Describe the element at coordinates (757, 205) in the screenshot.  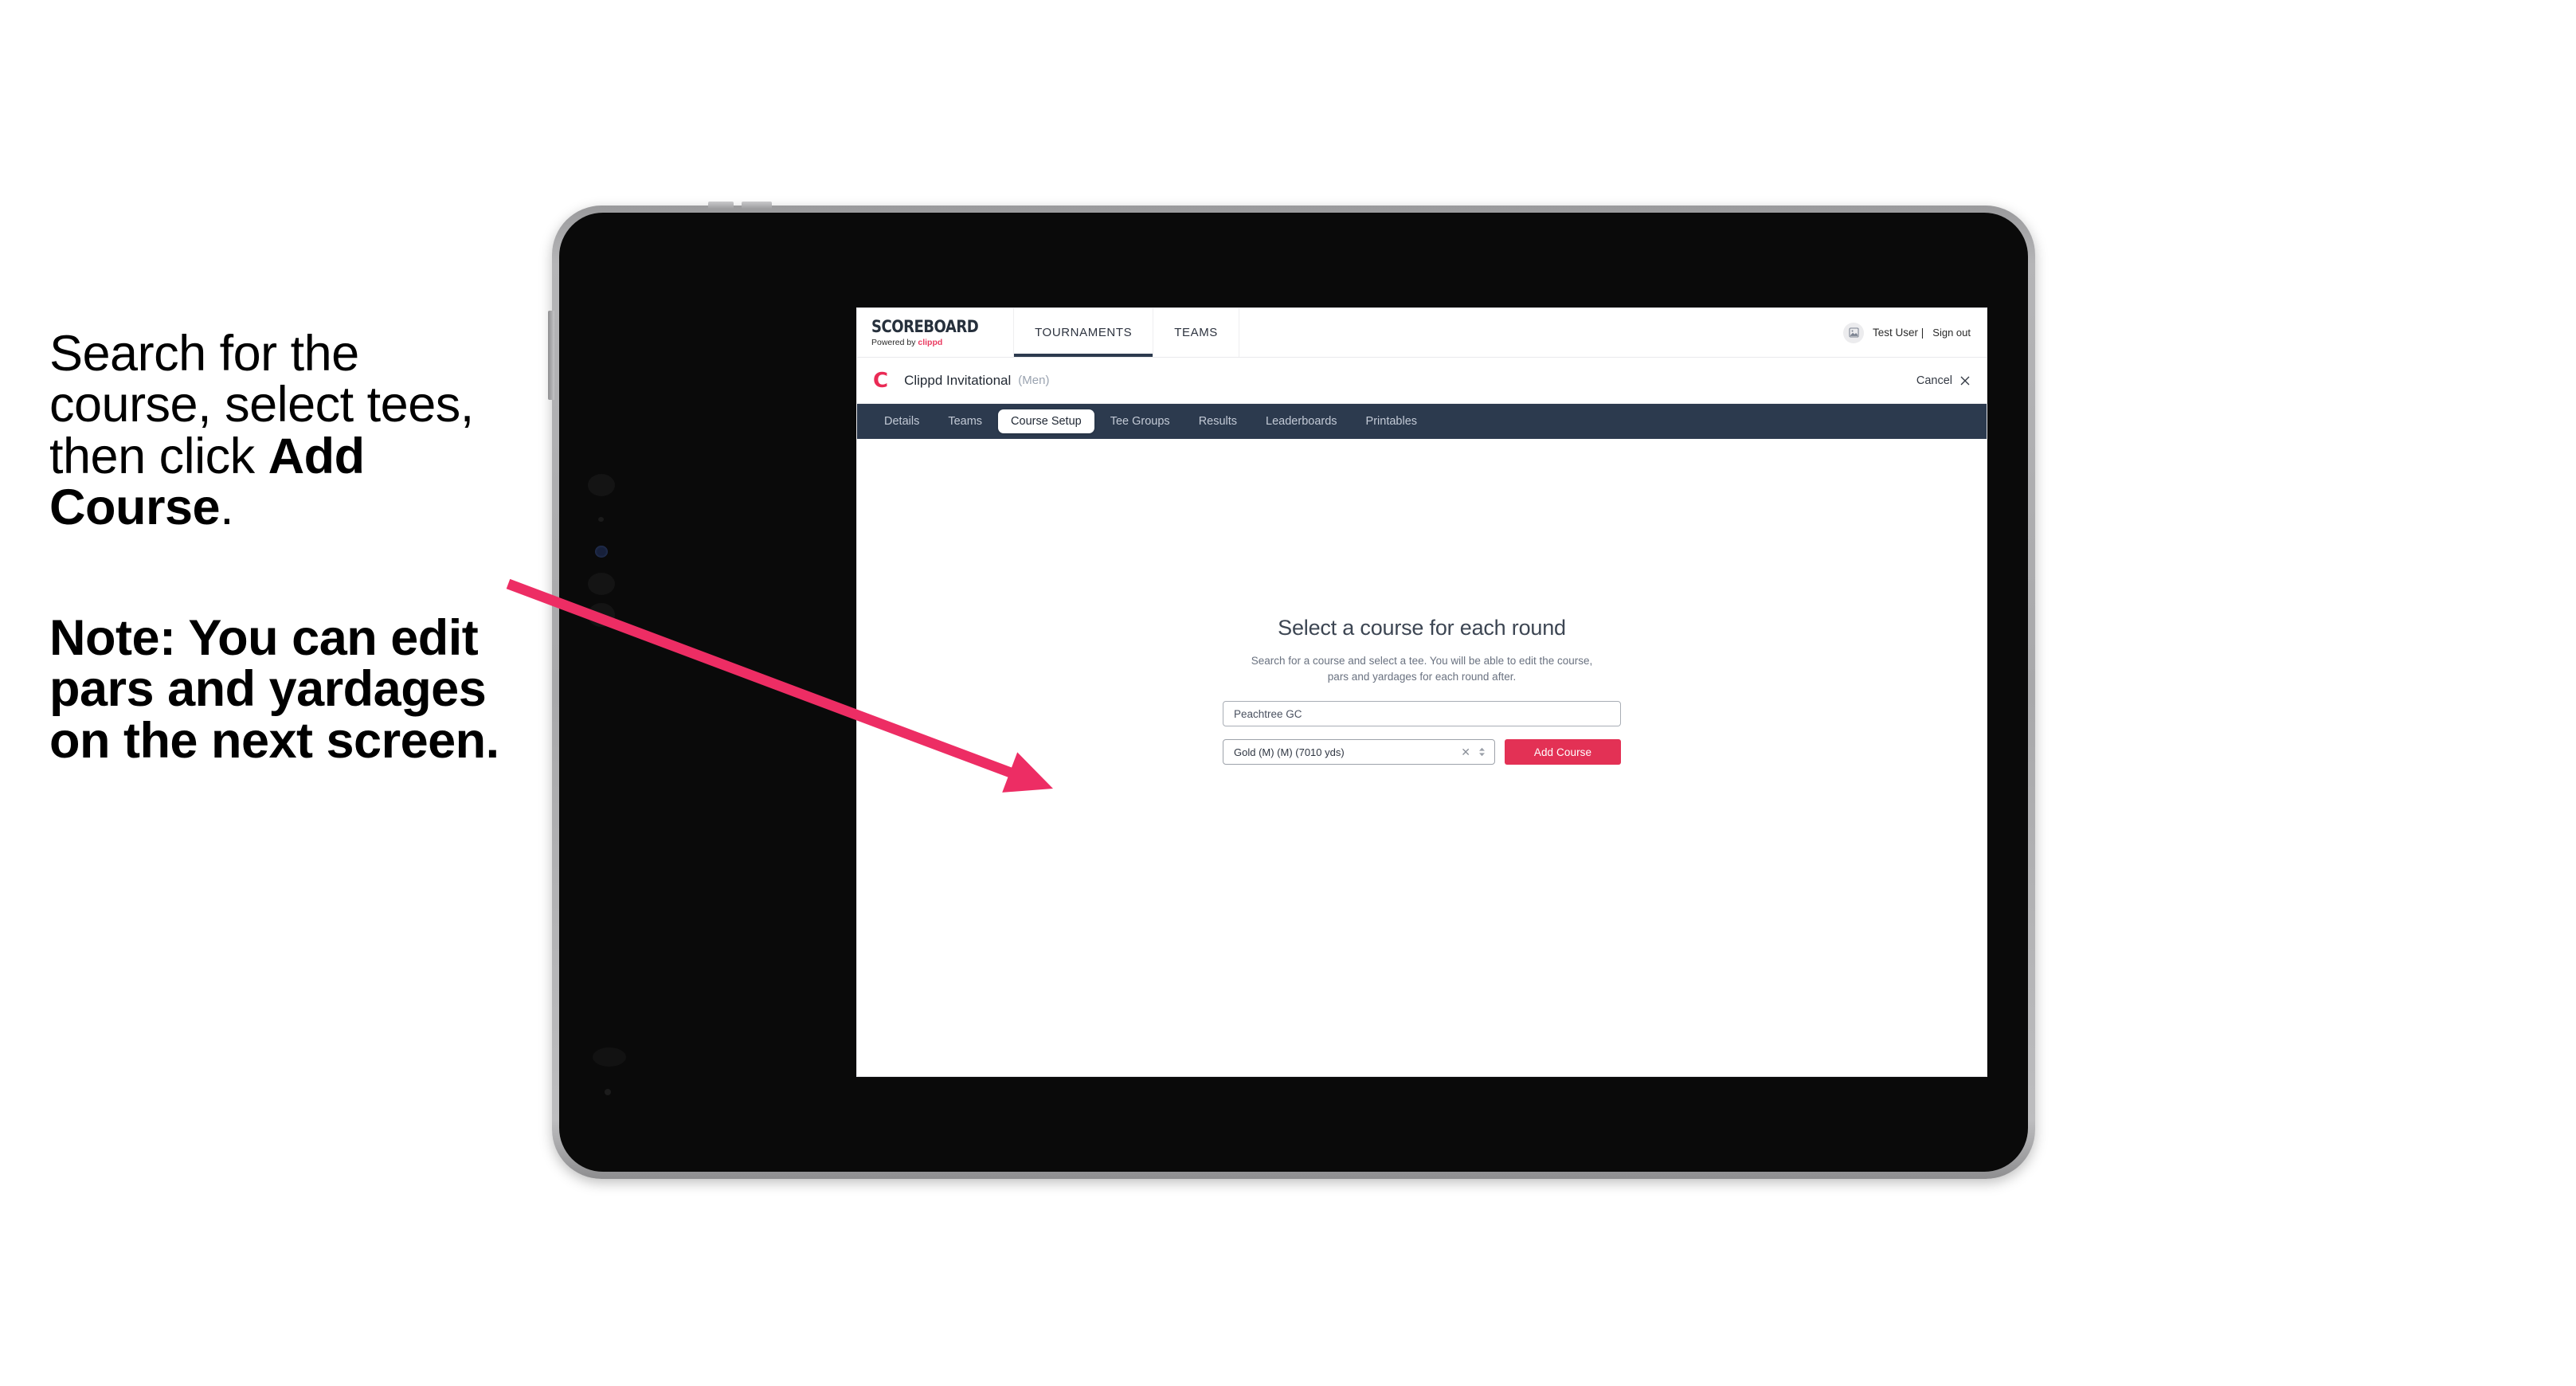
I see `volume-down-button` at that location.